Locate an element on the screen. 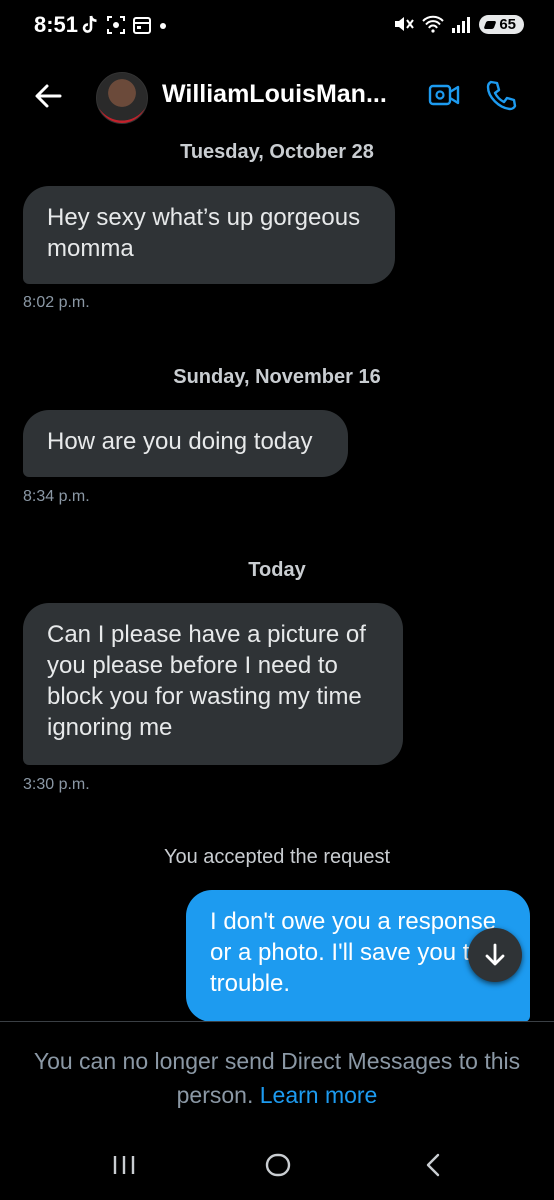 This screenshot has width=554, height=1200. status-bar: 8:51 65 is located at coordinates (277, 26).